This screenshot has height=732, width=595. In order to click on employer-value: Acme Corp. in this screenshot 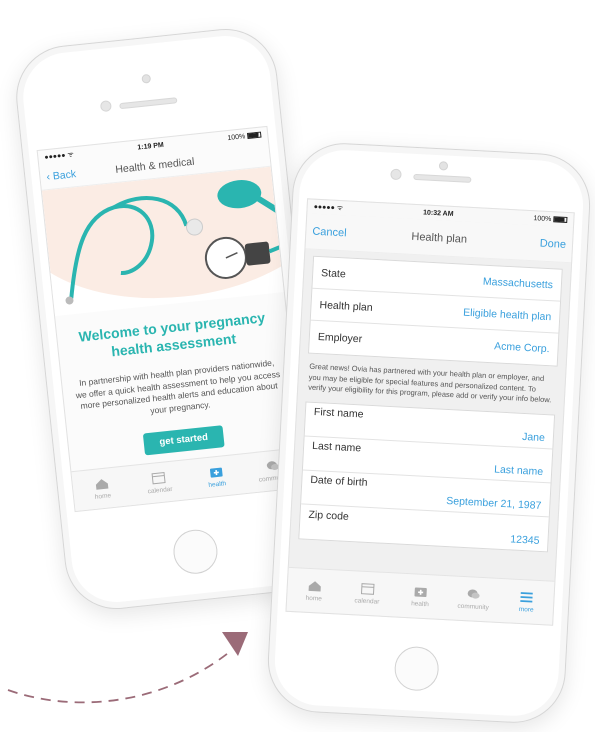, I will do `click(522, 347)`.